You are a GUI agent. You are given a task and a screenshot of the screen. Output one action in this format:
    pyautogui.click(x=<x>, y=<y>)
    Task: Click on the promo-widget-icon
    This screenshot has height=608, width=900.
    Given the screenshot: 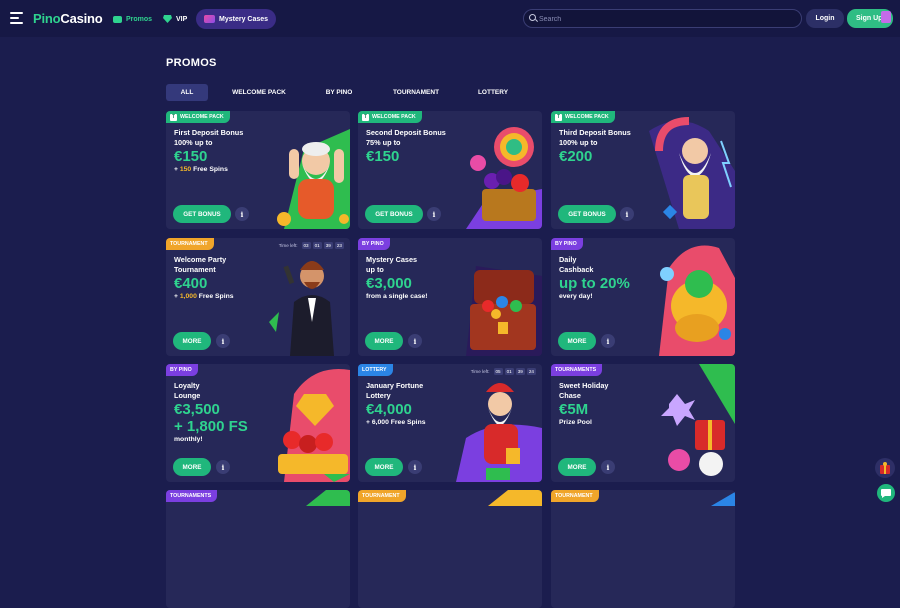 What is the action you would take?
    pyautogui.click(x=885, y=468)
    